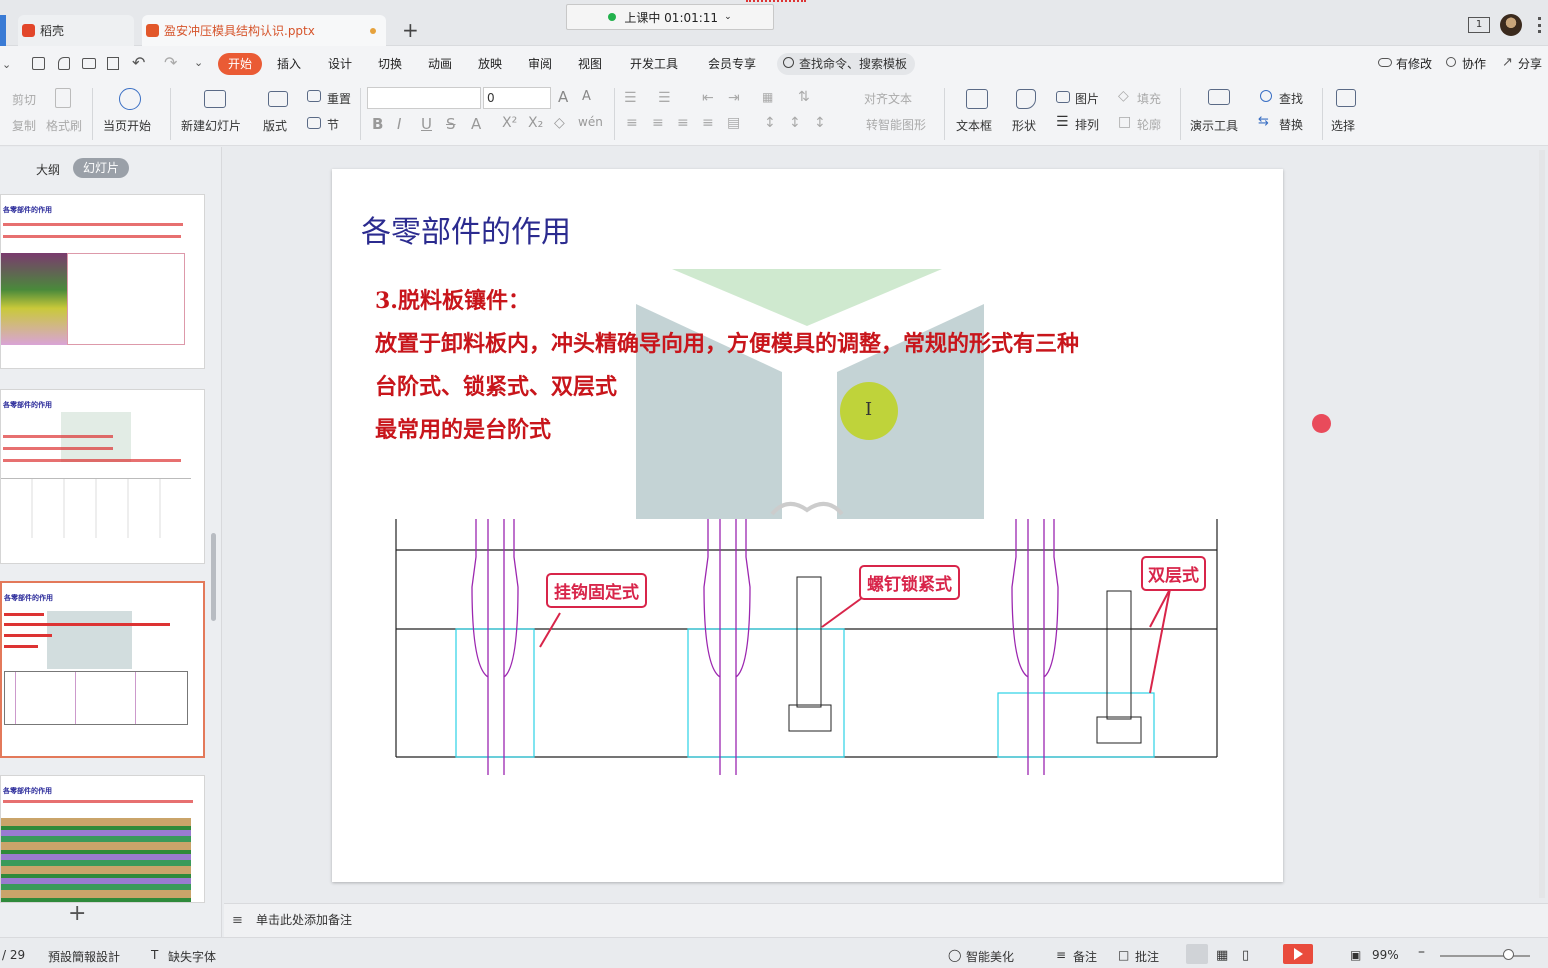 The image size is (1548, 968). I want to click on text-direction-icon: ▦, so click(767, 97).